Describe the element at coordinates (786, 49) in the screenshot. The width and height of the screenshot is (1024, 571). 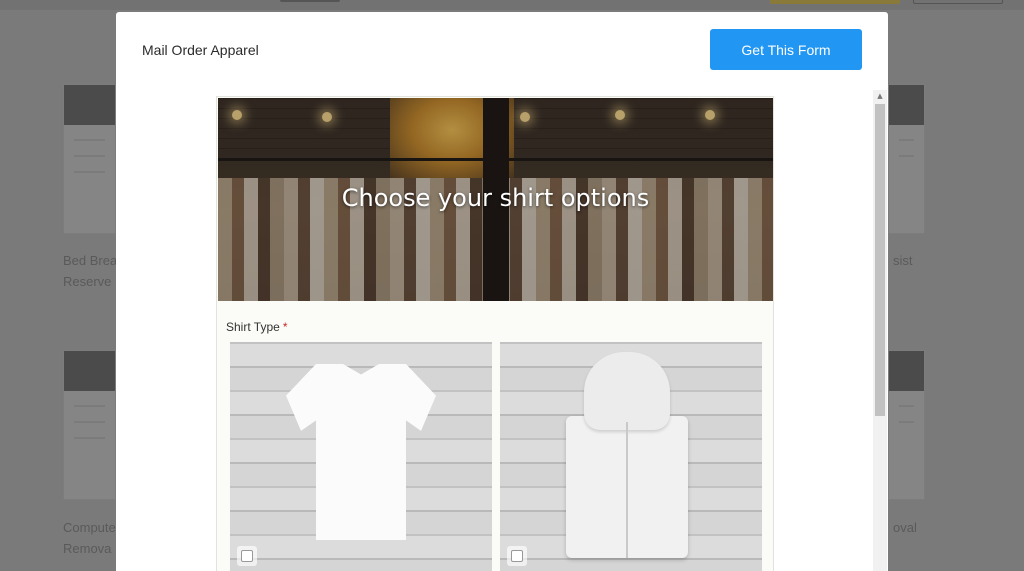
I see `get-this-form-button: Get This Form` at that location.